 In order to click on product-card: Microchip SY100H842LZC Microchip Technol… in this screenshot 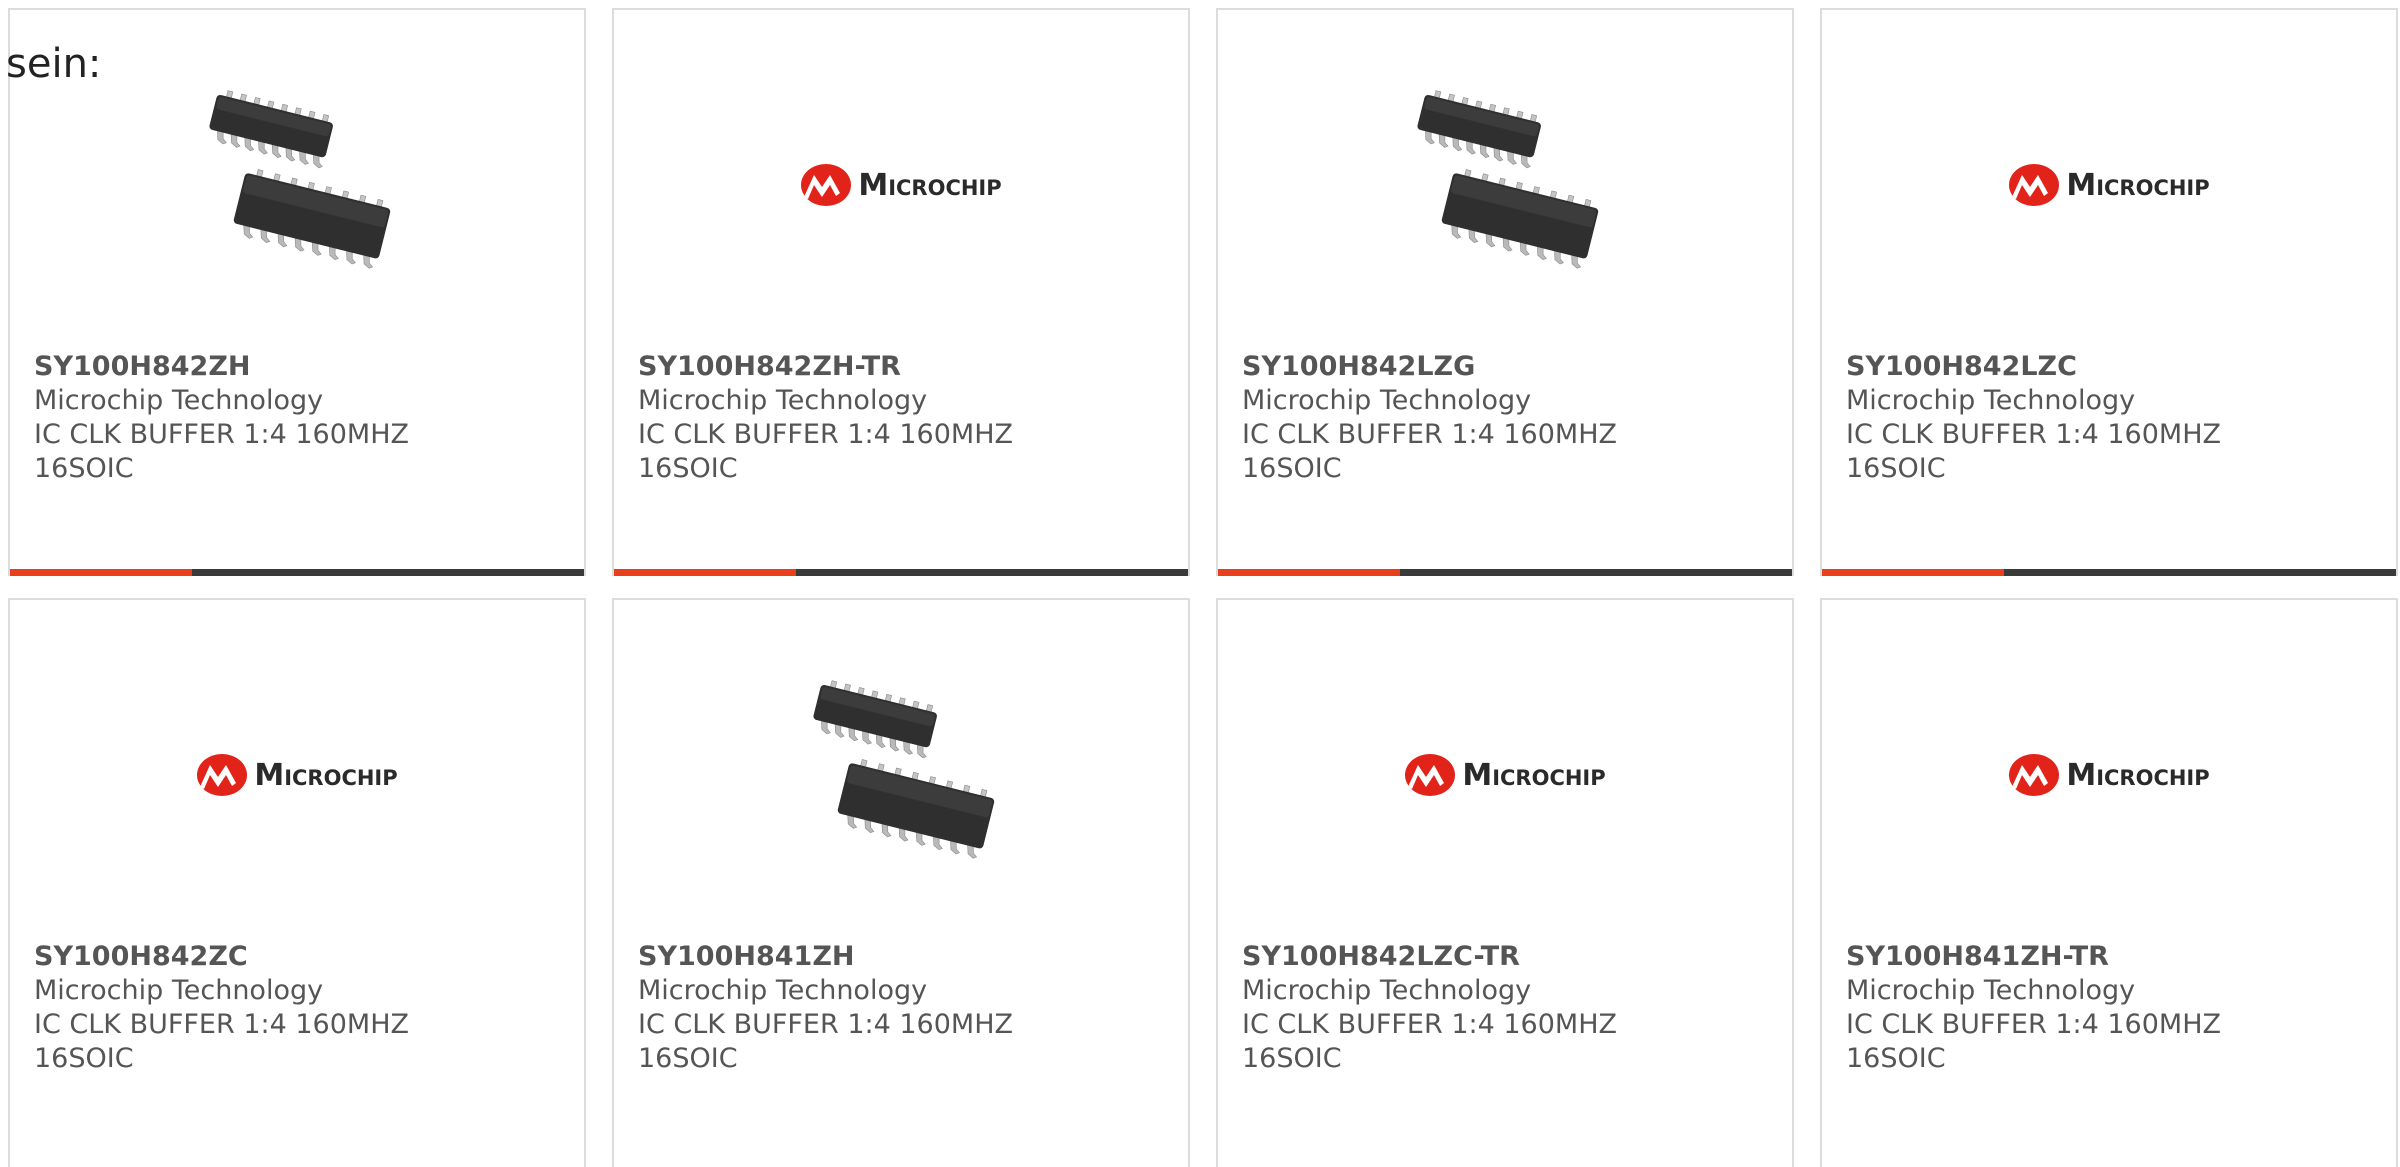, I will do `click(2109, 292)`.